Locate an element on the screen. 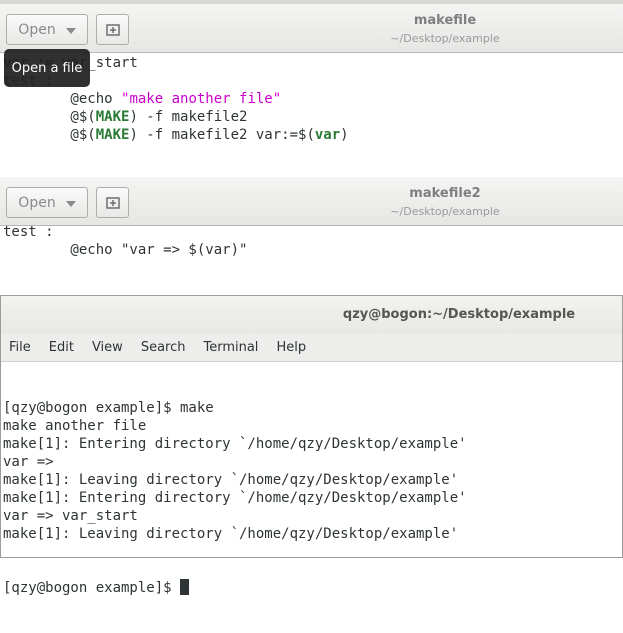 The height and width of the screenshot is (633, 623). terminal-line: make another file is located at coordinates (75, 426).